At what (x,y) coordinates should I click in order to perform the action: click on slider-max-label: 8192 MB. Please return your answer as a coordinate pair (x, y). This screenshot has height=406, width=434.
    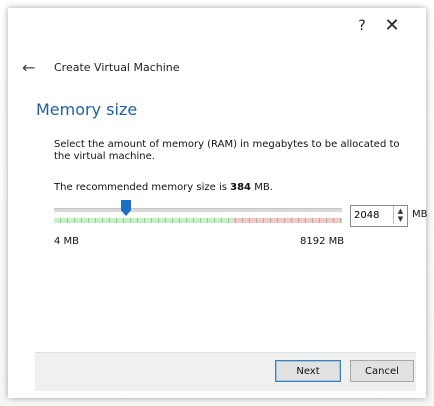
    Looking at the image, I should click on (322, 241).